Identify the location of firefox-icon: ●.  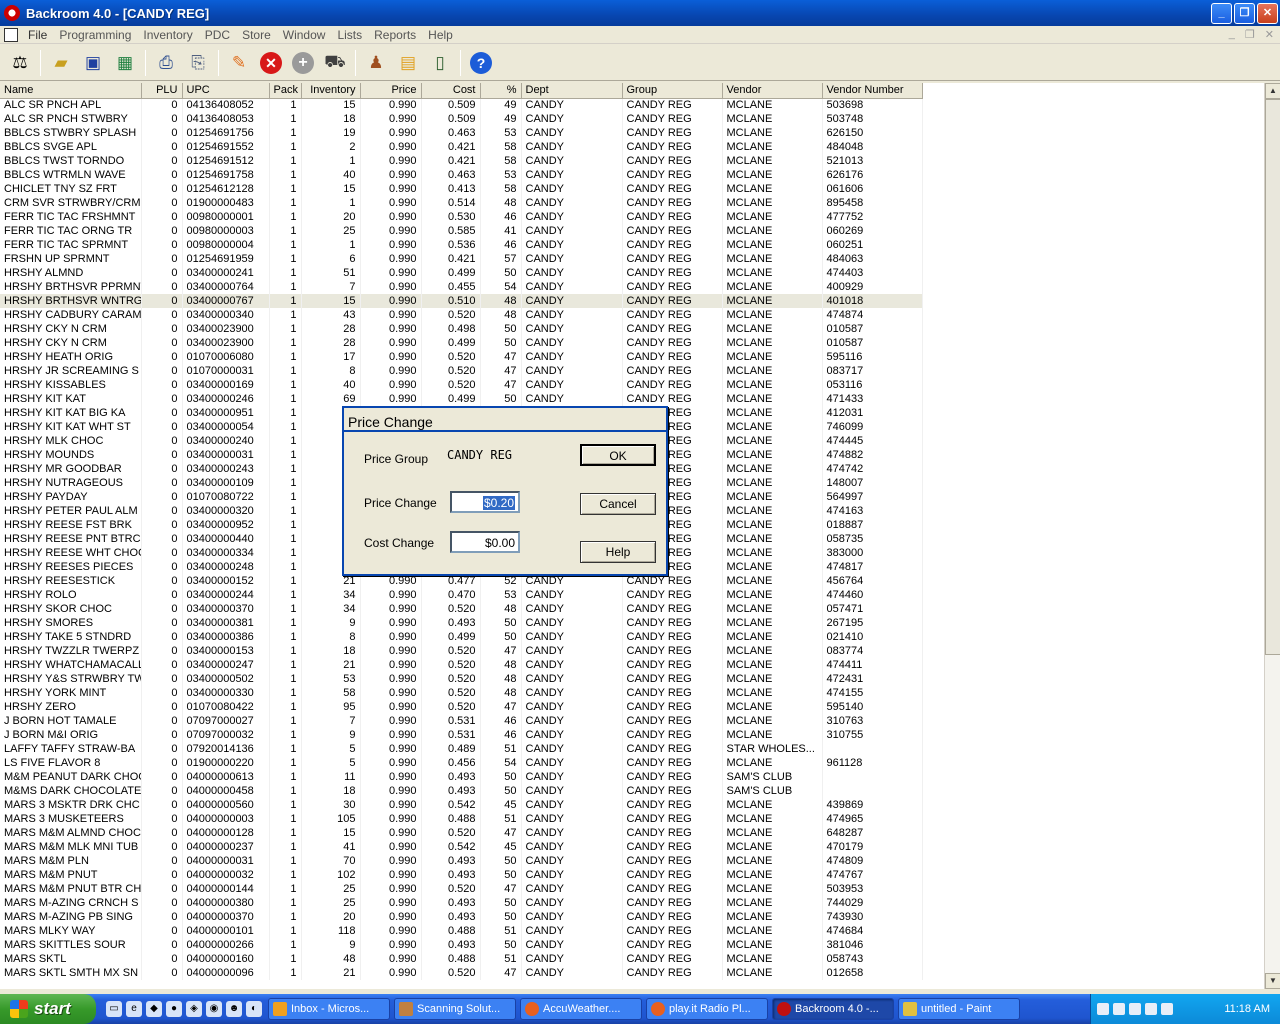
(174, 1009).